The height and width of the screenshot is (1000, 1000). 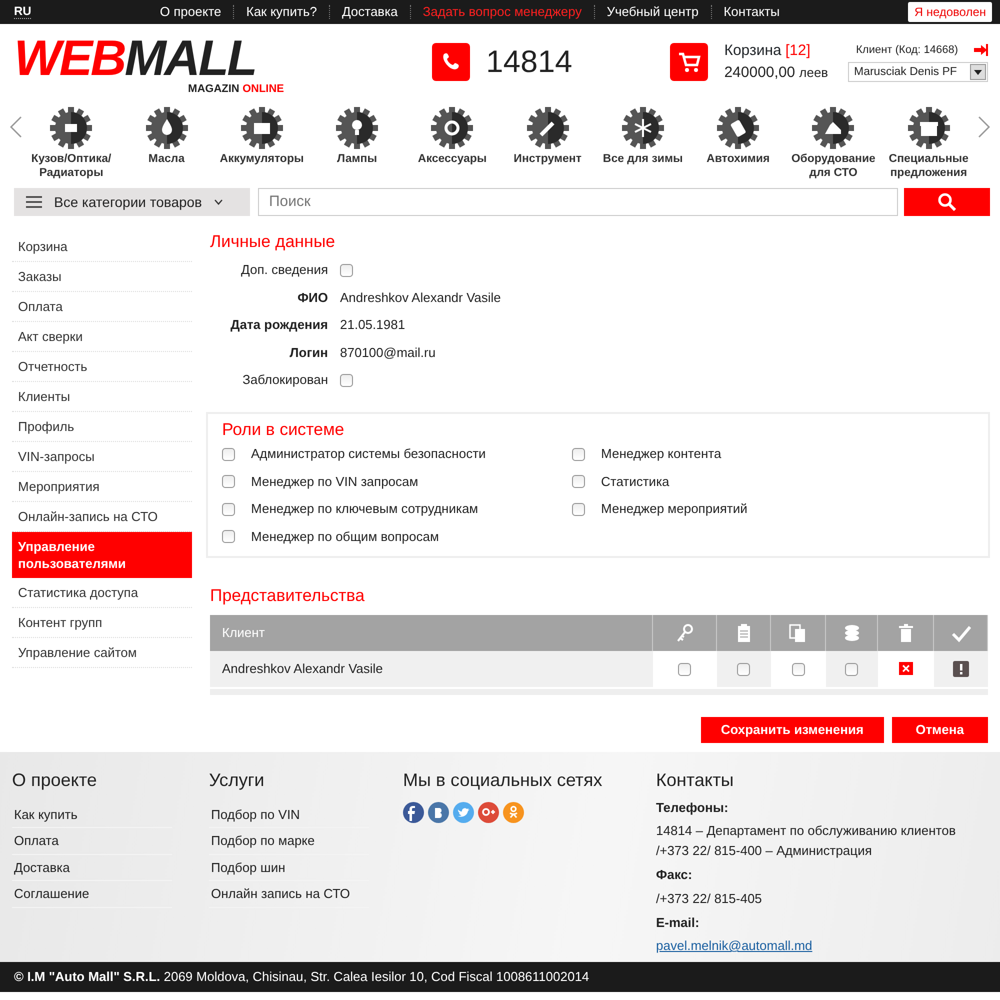 I want to click on account-select: Marusciak Denis PF, so click(x=918, y=72).